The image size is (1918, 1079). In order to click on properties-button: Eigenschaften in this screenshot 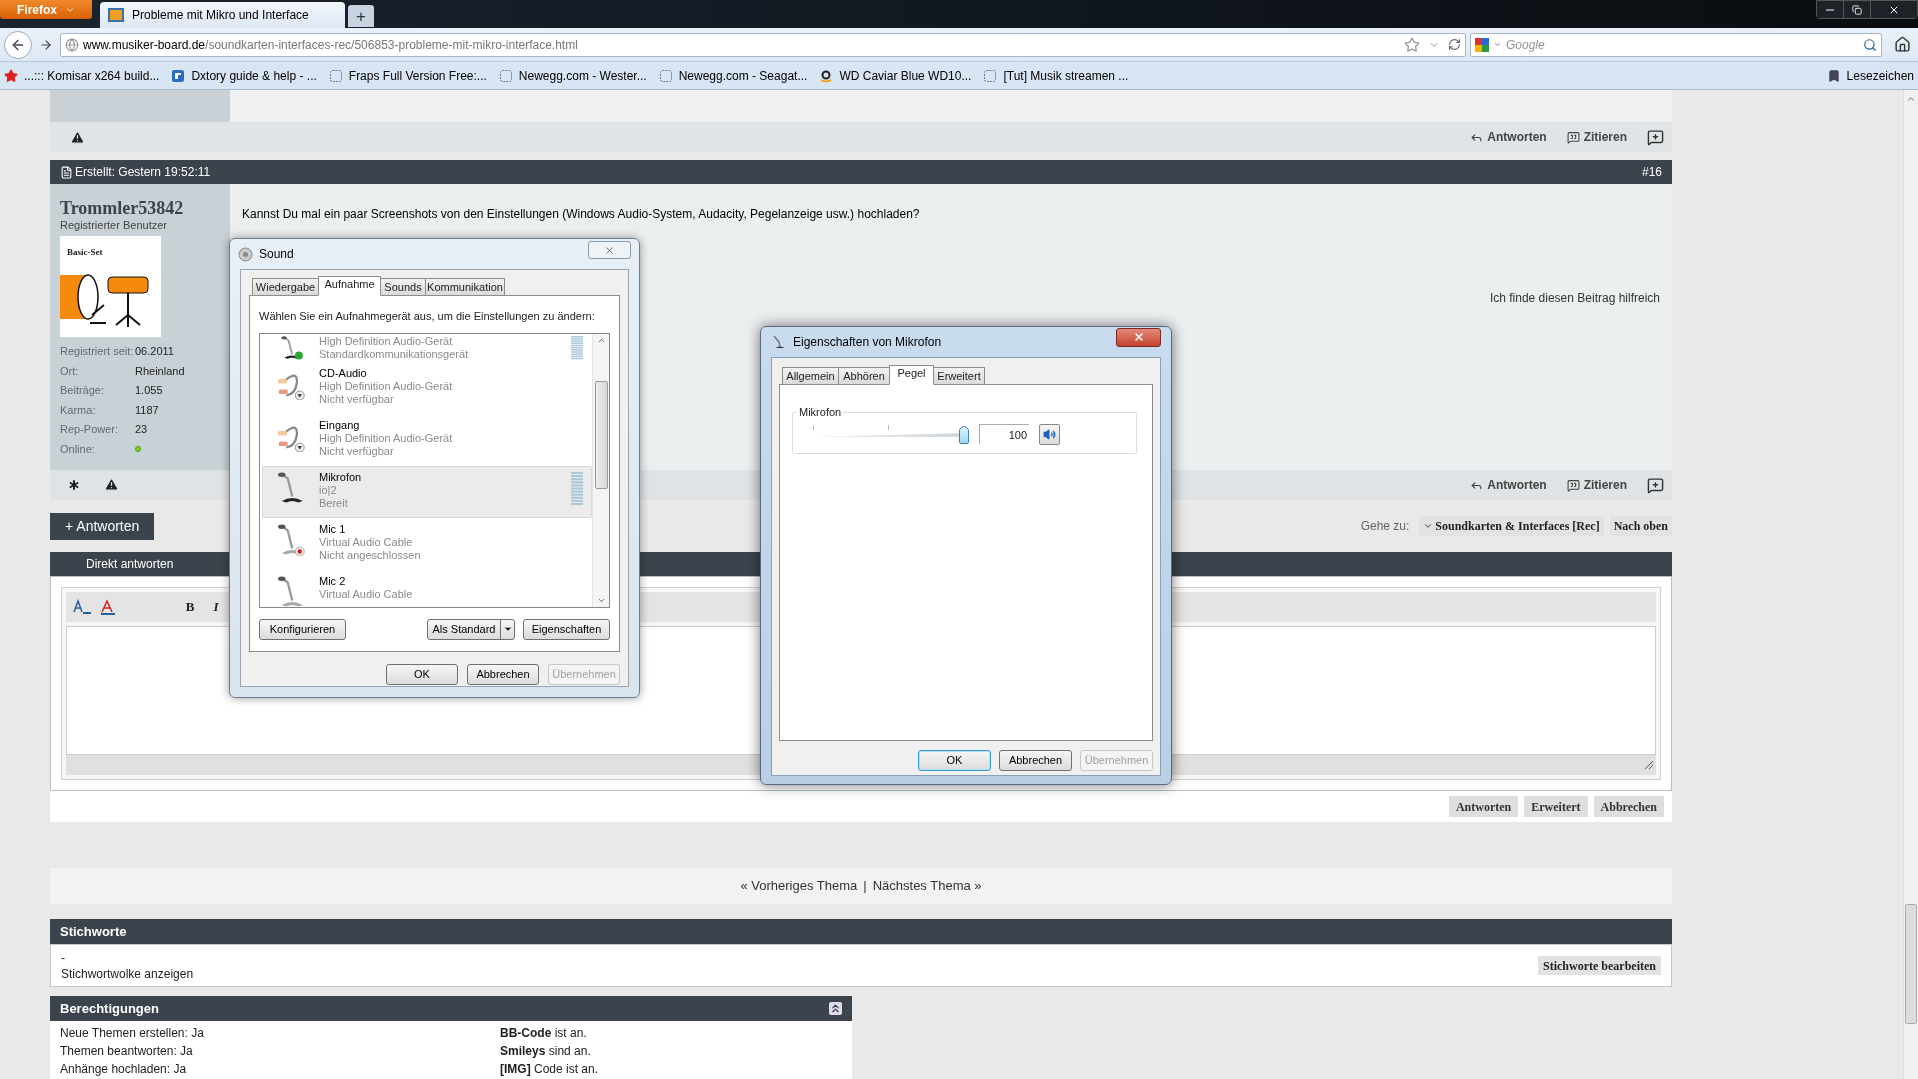, I will do `click(566, 629)`.